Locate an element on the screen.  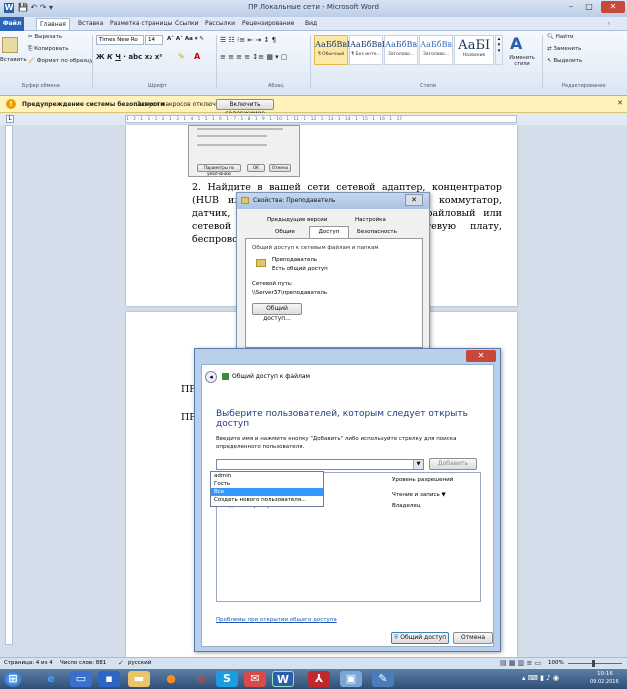
language: русский is located at coordinates (139, 663).